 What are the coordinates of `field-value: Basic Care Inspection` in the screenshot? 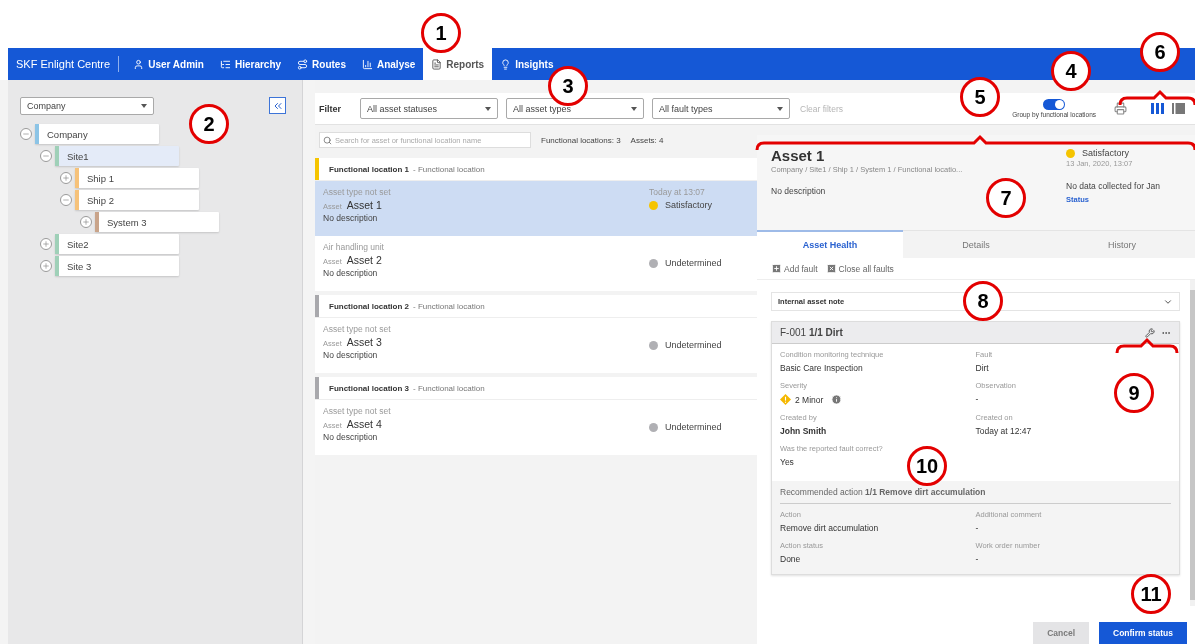 It's located at (821, 368).